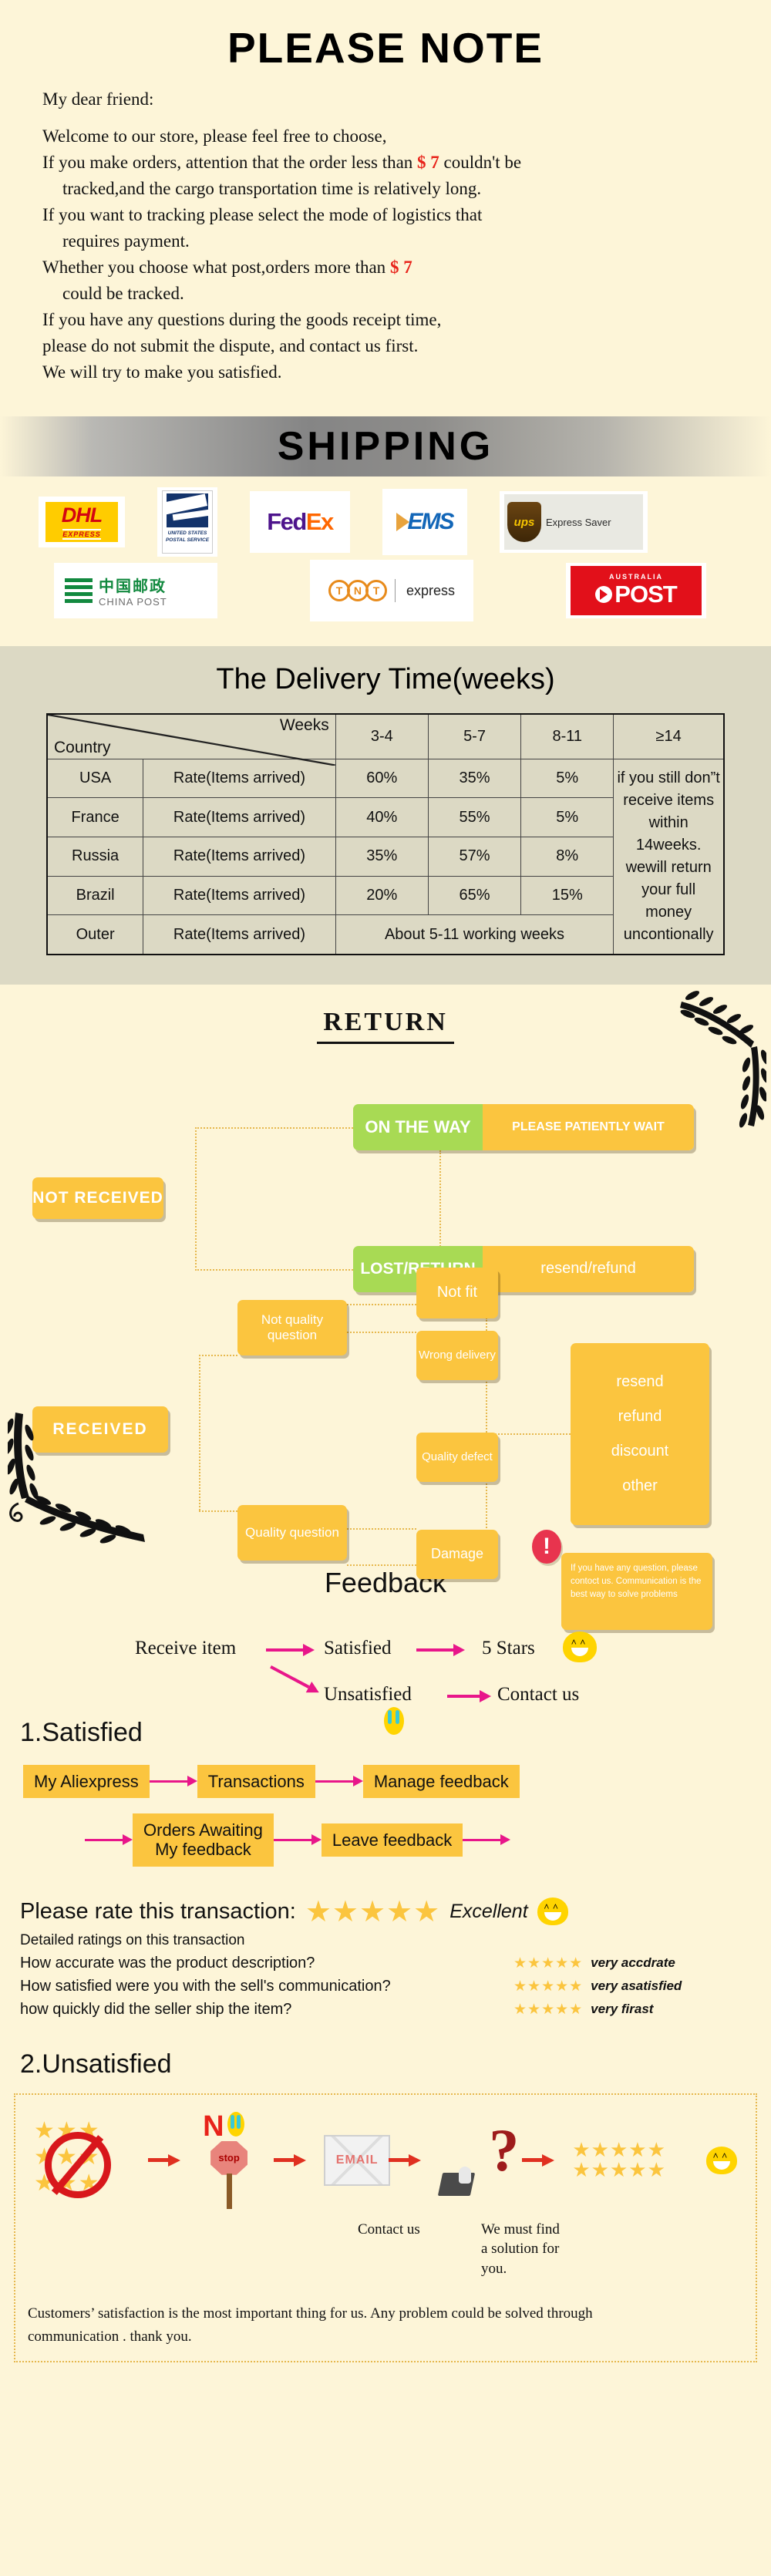 The width and height of the screenshot is (771, 2576). Describe the element at coordinates (721, 2165) in the screenshot. I see `happy-face-mouth-end` at that location.